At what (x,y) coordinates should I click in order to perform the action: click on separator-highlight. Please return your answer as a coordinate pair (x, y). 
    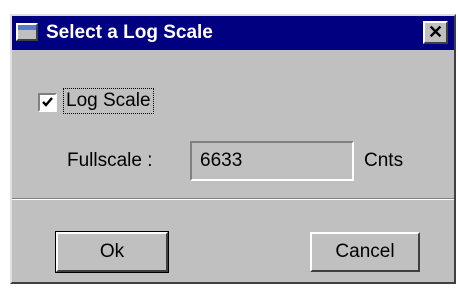
    Looking at the image, I should click on (233, 199).